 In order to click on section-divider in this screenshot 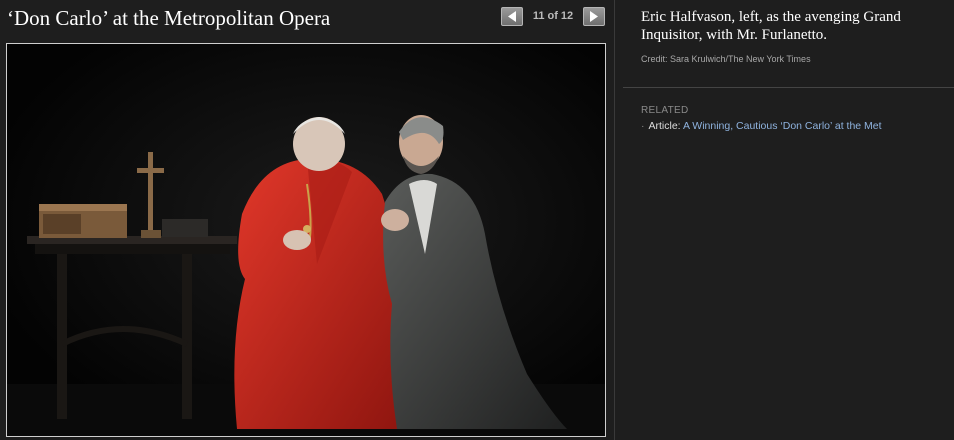, I will do `click(788, 87)`.